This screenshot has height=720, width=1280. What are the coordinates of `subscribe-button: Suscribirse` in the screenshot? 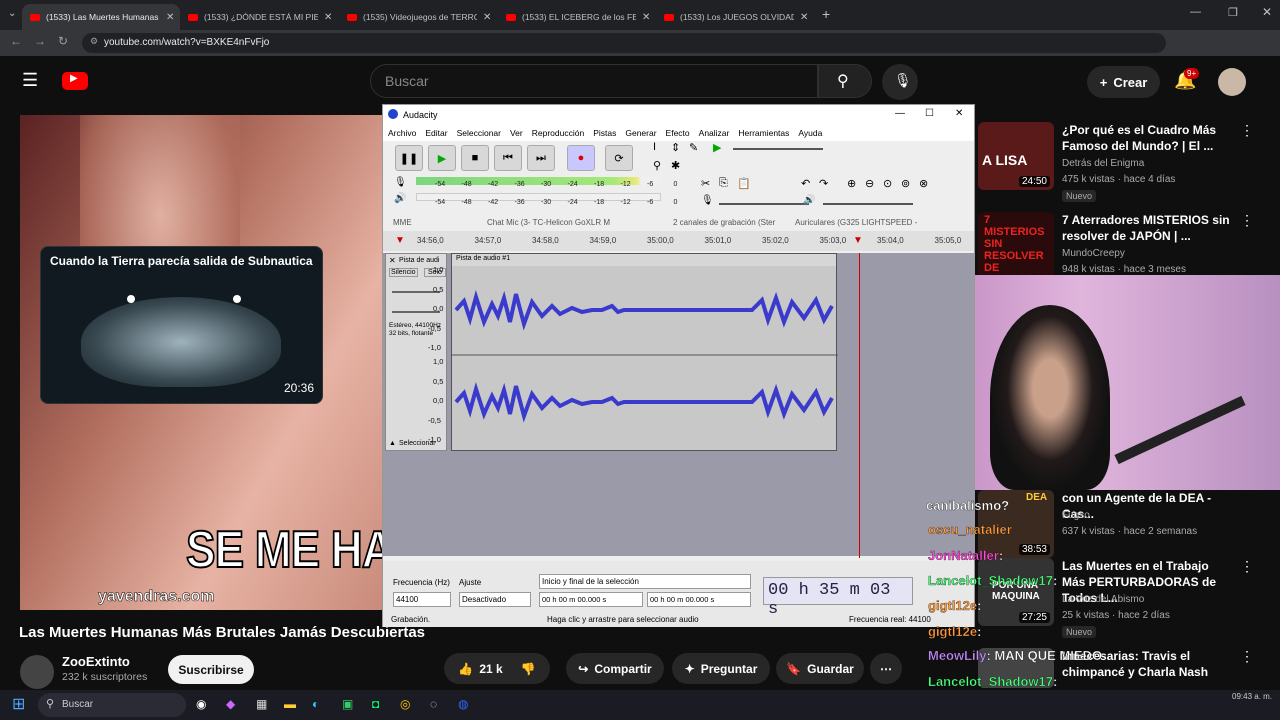 It's located at (211, 669).